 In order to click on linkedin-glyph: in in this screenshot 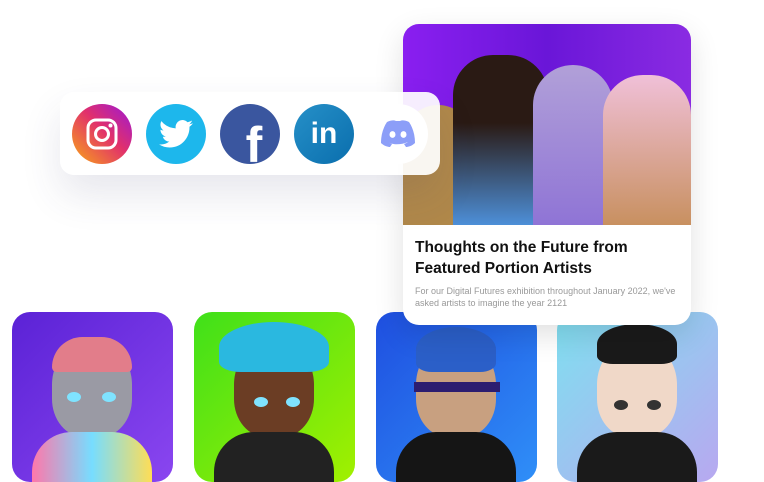, I will do `click(324, 133)`.